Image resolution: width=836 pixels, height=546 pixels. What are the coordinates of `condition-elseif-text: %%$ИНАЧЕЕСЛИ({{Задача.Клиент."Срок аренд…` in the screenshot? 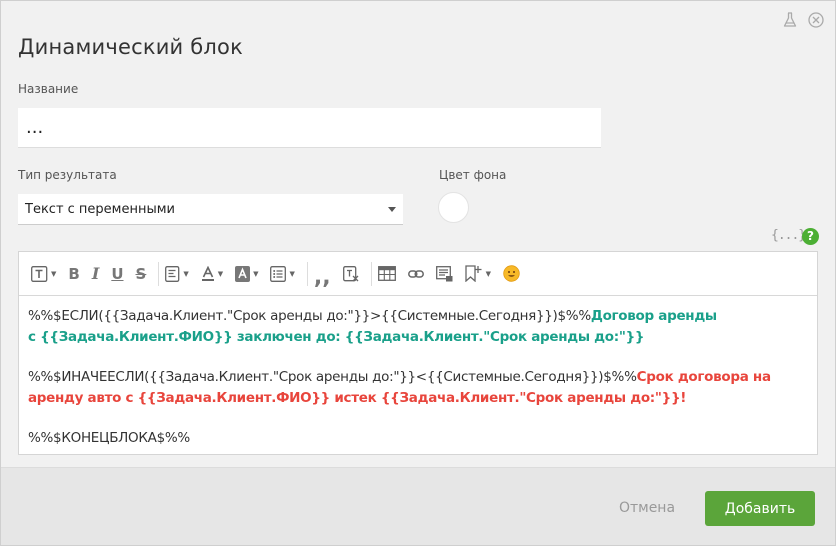 It's located at (332, 377).